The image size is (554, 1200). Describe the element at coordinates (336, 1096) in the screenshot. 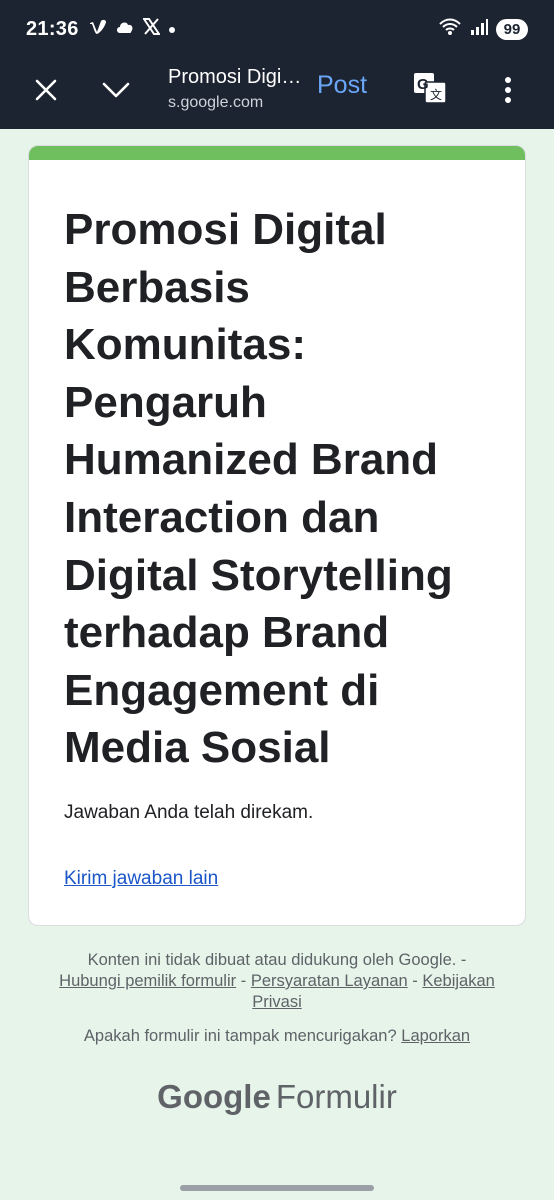

I see `brand-product: Formulir` at that location.